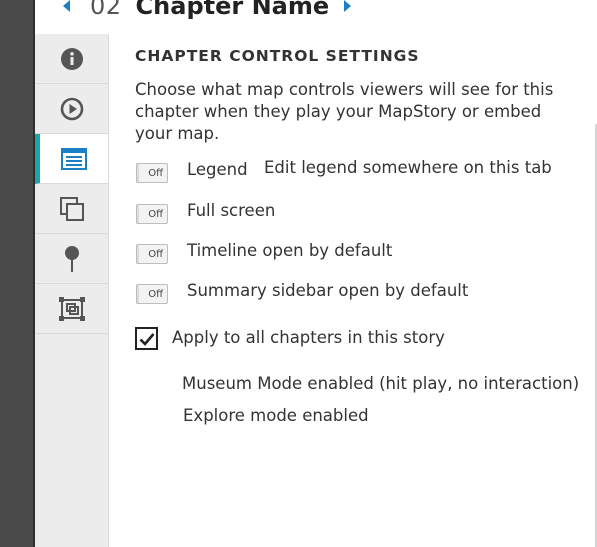  I want to click on info-icon, so click(71, 58).